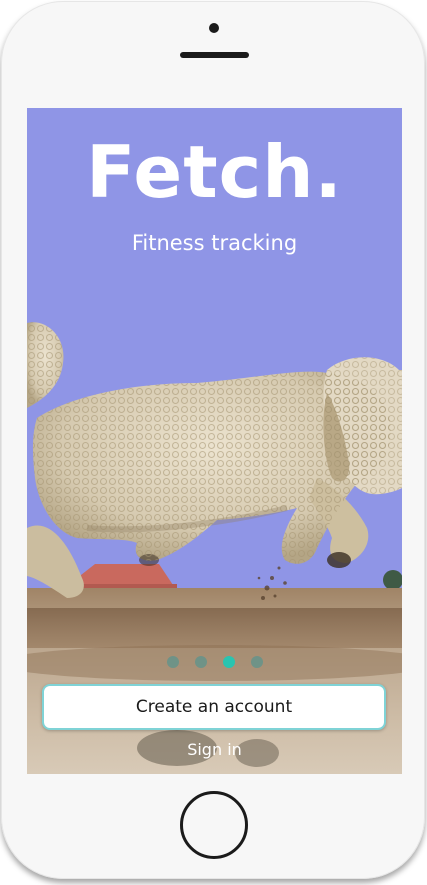 The height and width of the screenshot is (885, 427). What do you see at coordinates (214, 662) in the screenshot?
I see `page-indicator` at bounding box center [214, 662].